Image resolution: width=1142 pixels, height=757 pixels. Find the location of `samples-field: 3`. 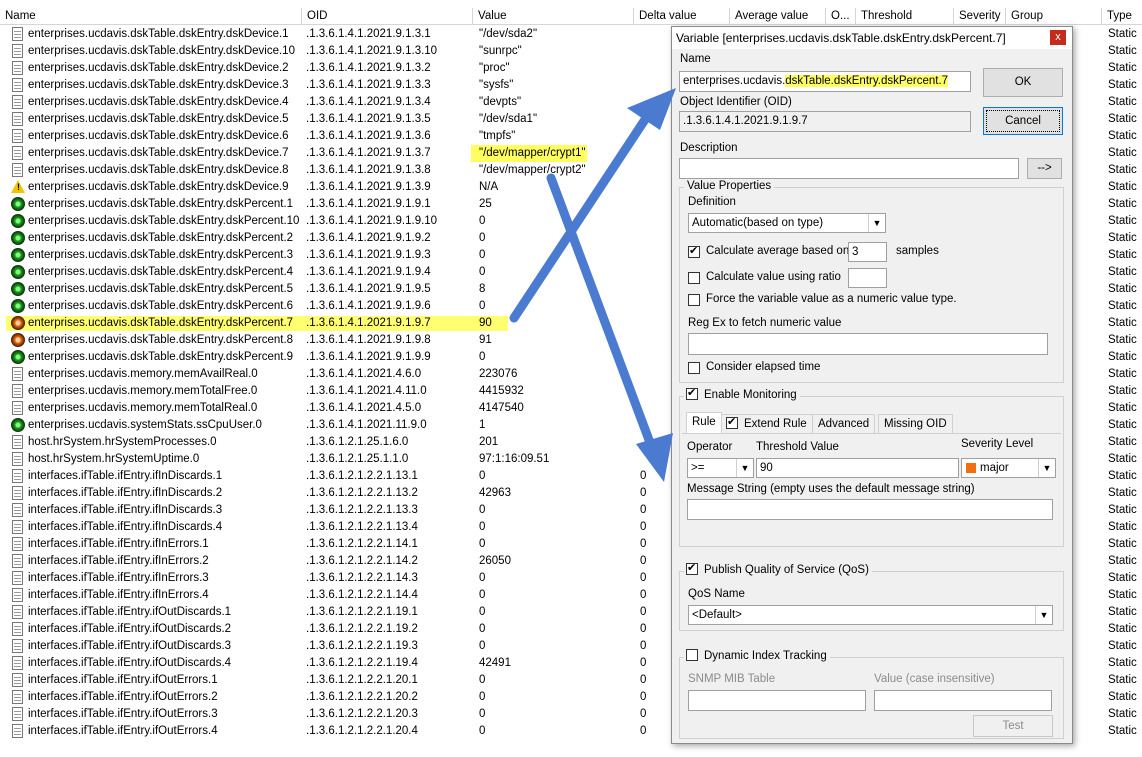

samples-field: 3 is located at coordinates (867, 252).